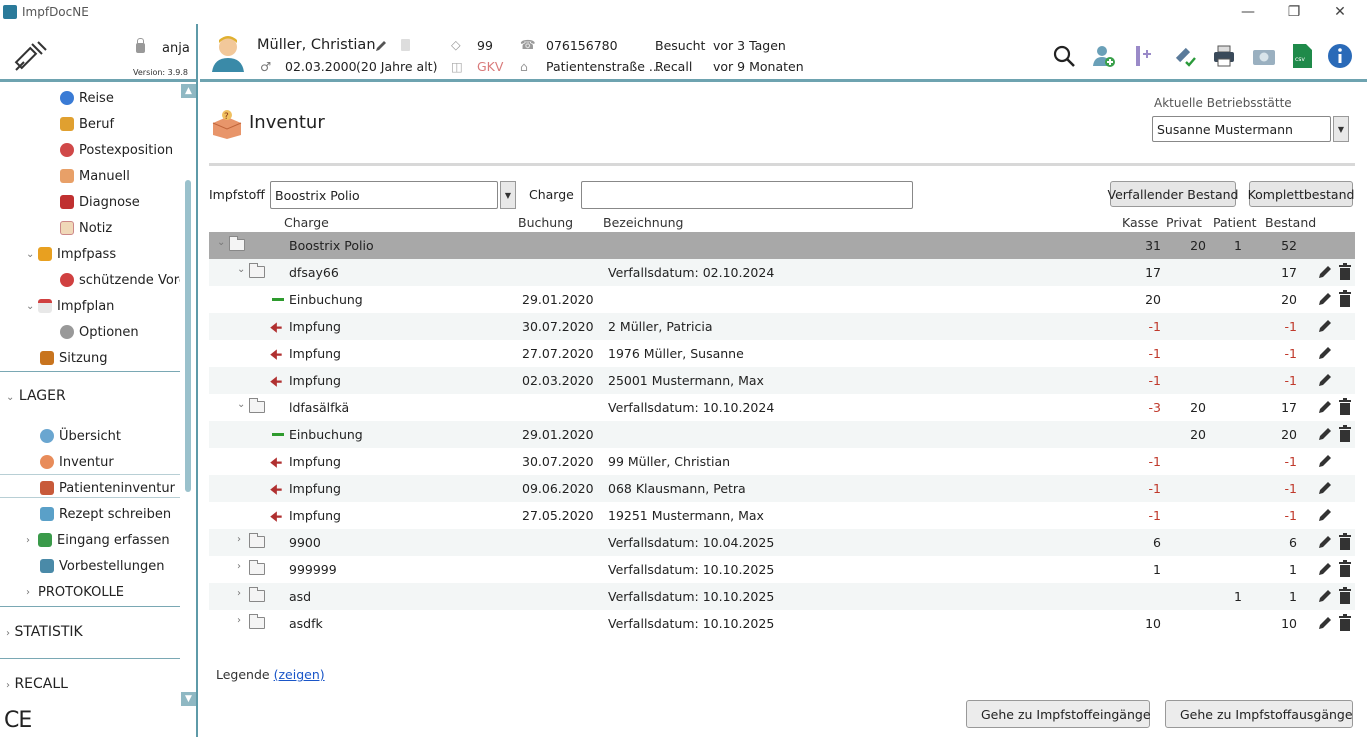 This screenshot has height=737, width=1367. Describe the element at coordinates (1104, 56) in the screenshot. I see `add-patient-icon` at that location.